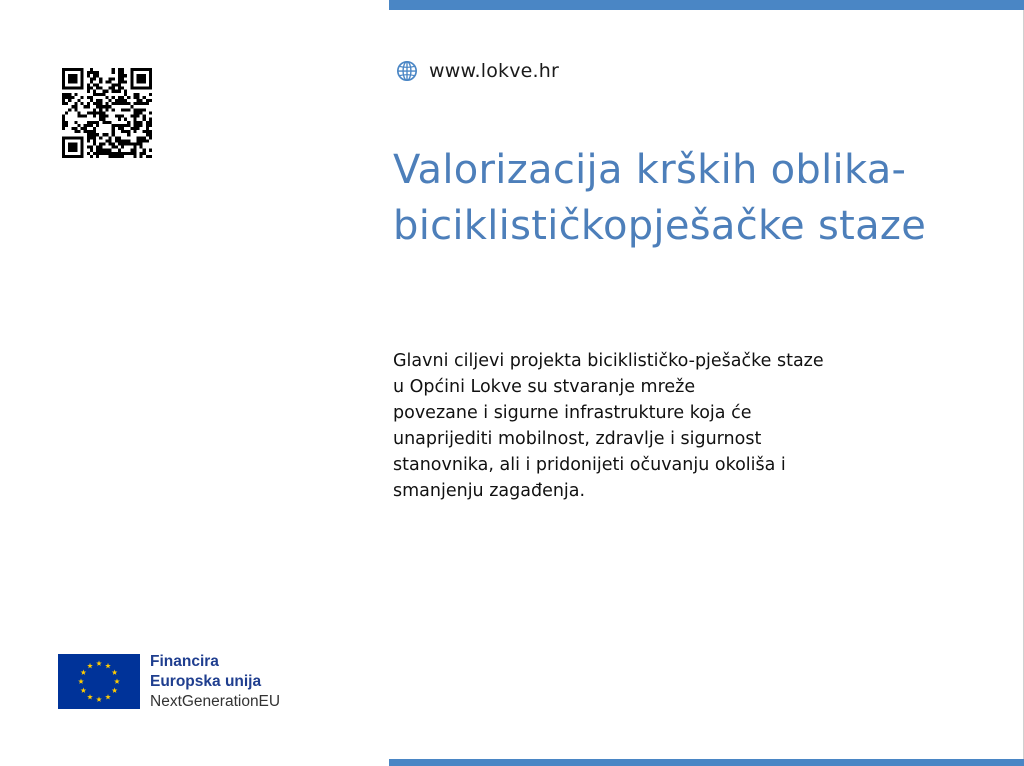 Image resolution: width=1024 pixels, height=766 pixels. What do you see at coordinates (206, 681) in the screenshot?
I see `funding-line: Europska unija` at bounding box center [206, 681].